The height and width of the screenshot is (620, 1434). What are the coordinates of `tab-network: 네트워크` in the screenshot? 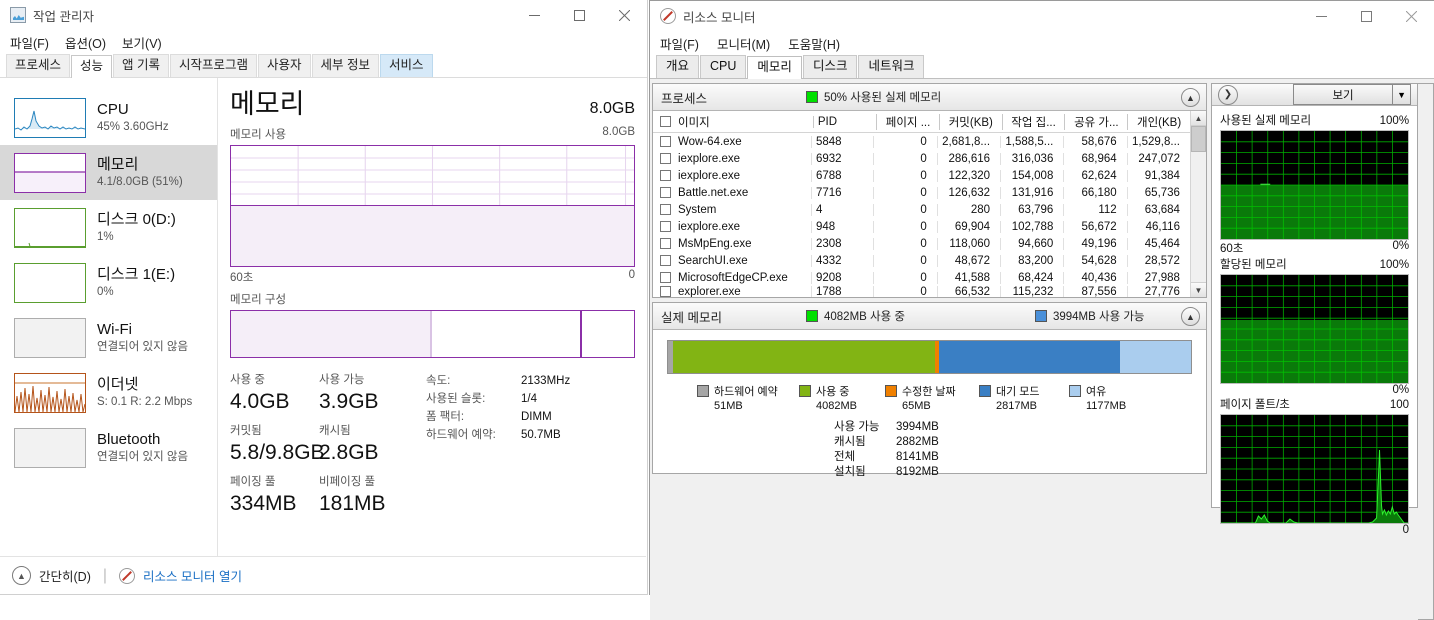 It's located at (891, 66).